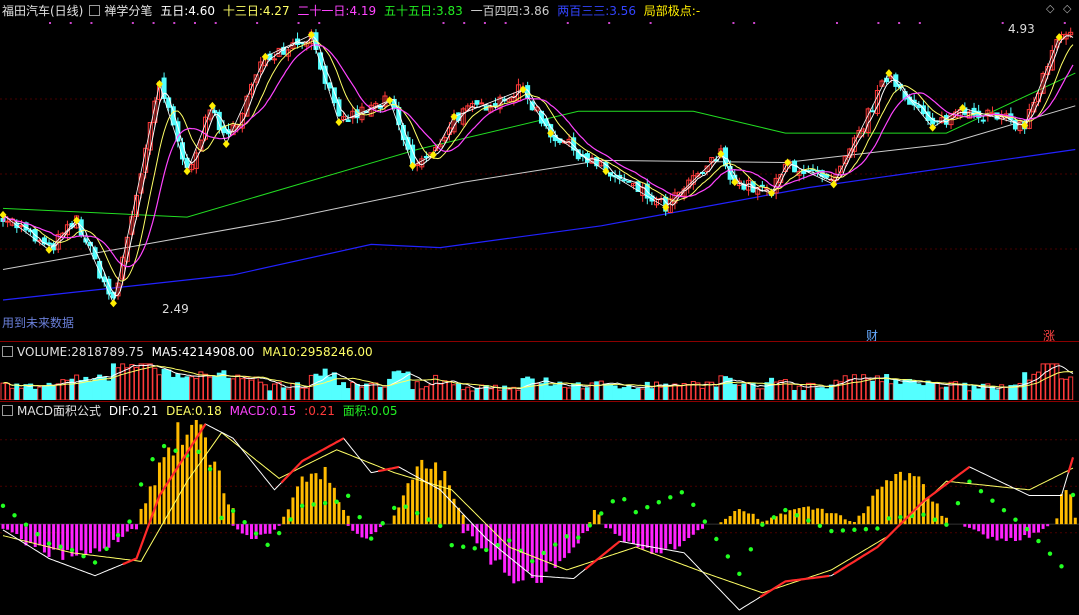  I want to click on corner-diamond-icon: ◇, so click(1050, 8).